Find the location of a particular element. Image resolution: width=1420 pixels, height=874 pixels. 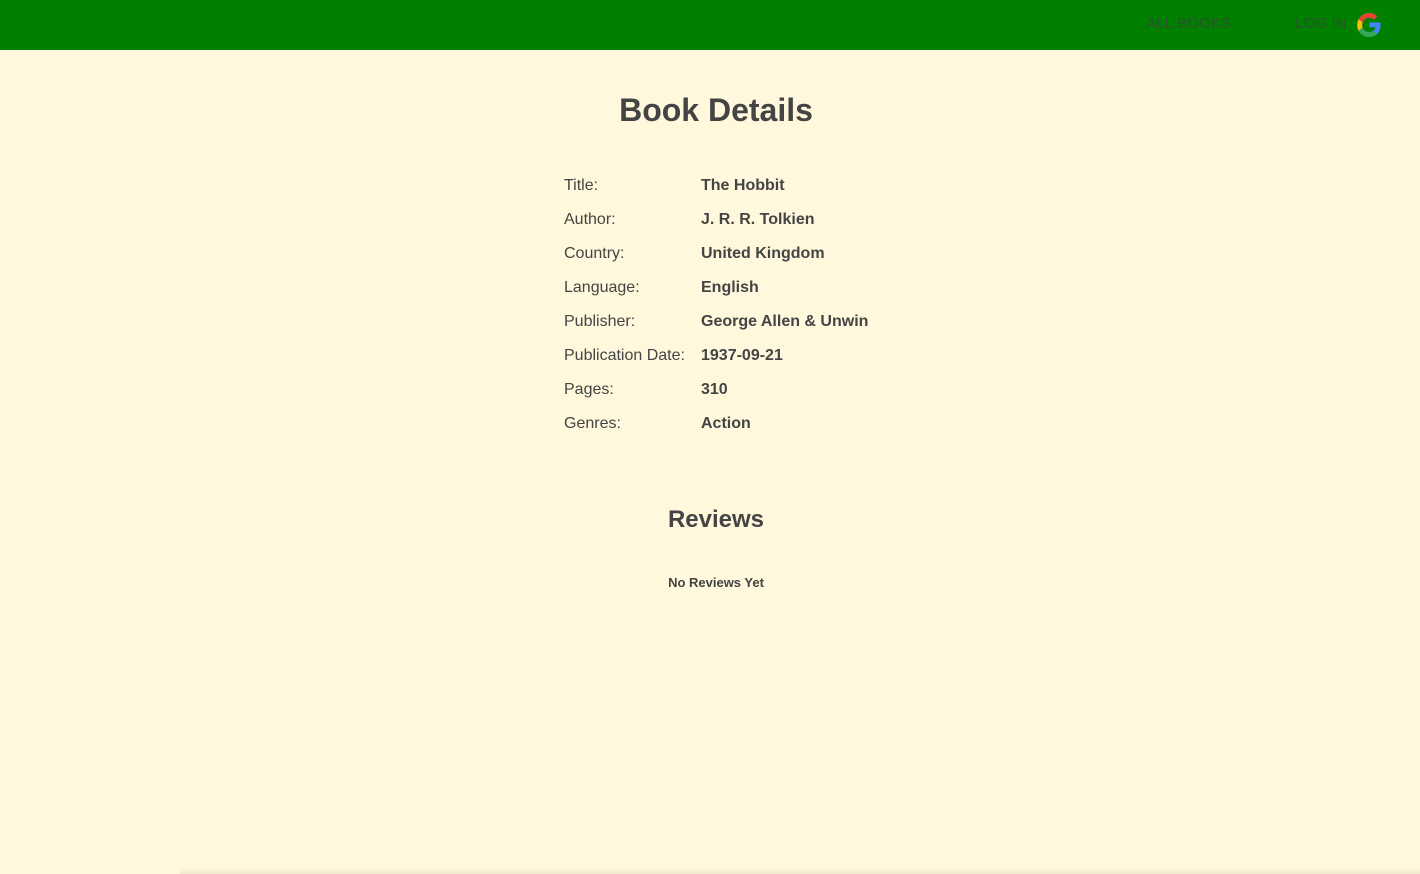

top-navbar: ALL BOOKS LOG IN is located at coordinates (710, 25).